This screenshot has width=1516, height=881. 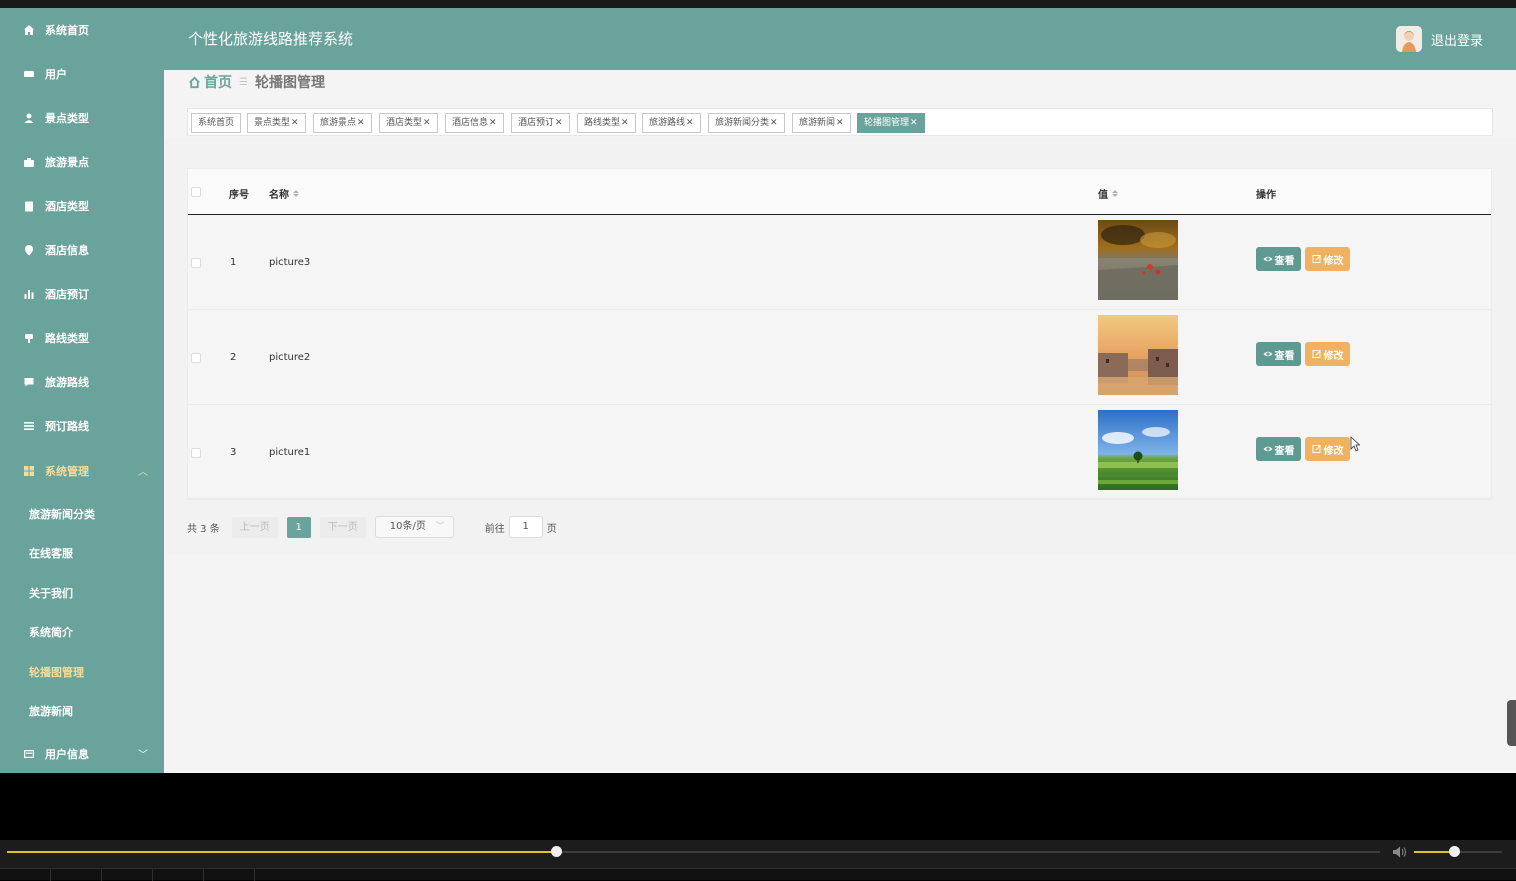 I want to click on select-all-checkbox, so click(x=196, y=192).